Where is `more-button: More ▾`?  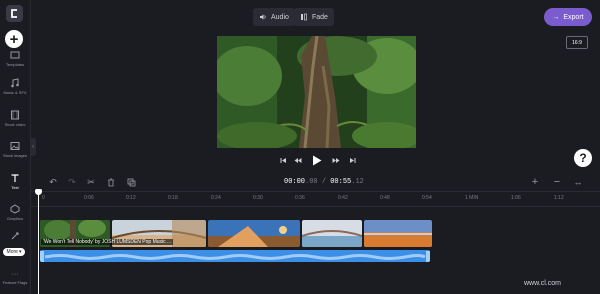 more-button: More ▾ is located at coordinates (14, 252).